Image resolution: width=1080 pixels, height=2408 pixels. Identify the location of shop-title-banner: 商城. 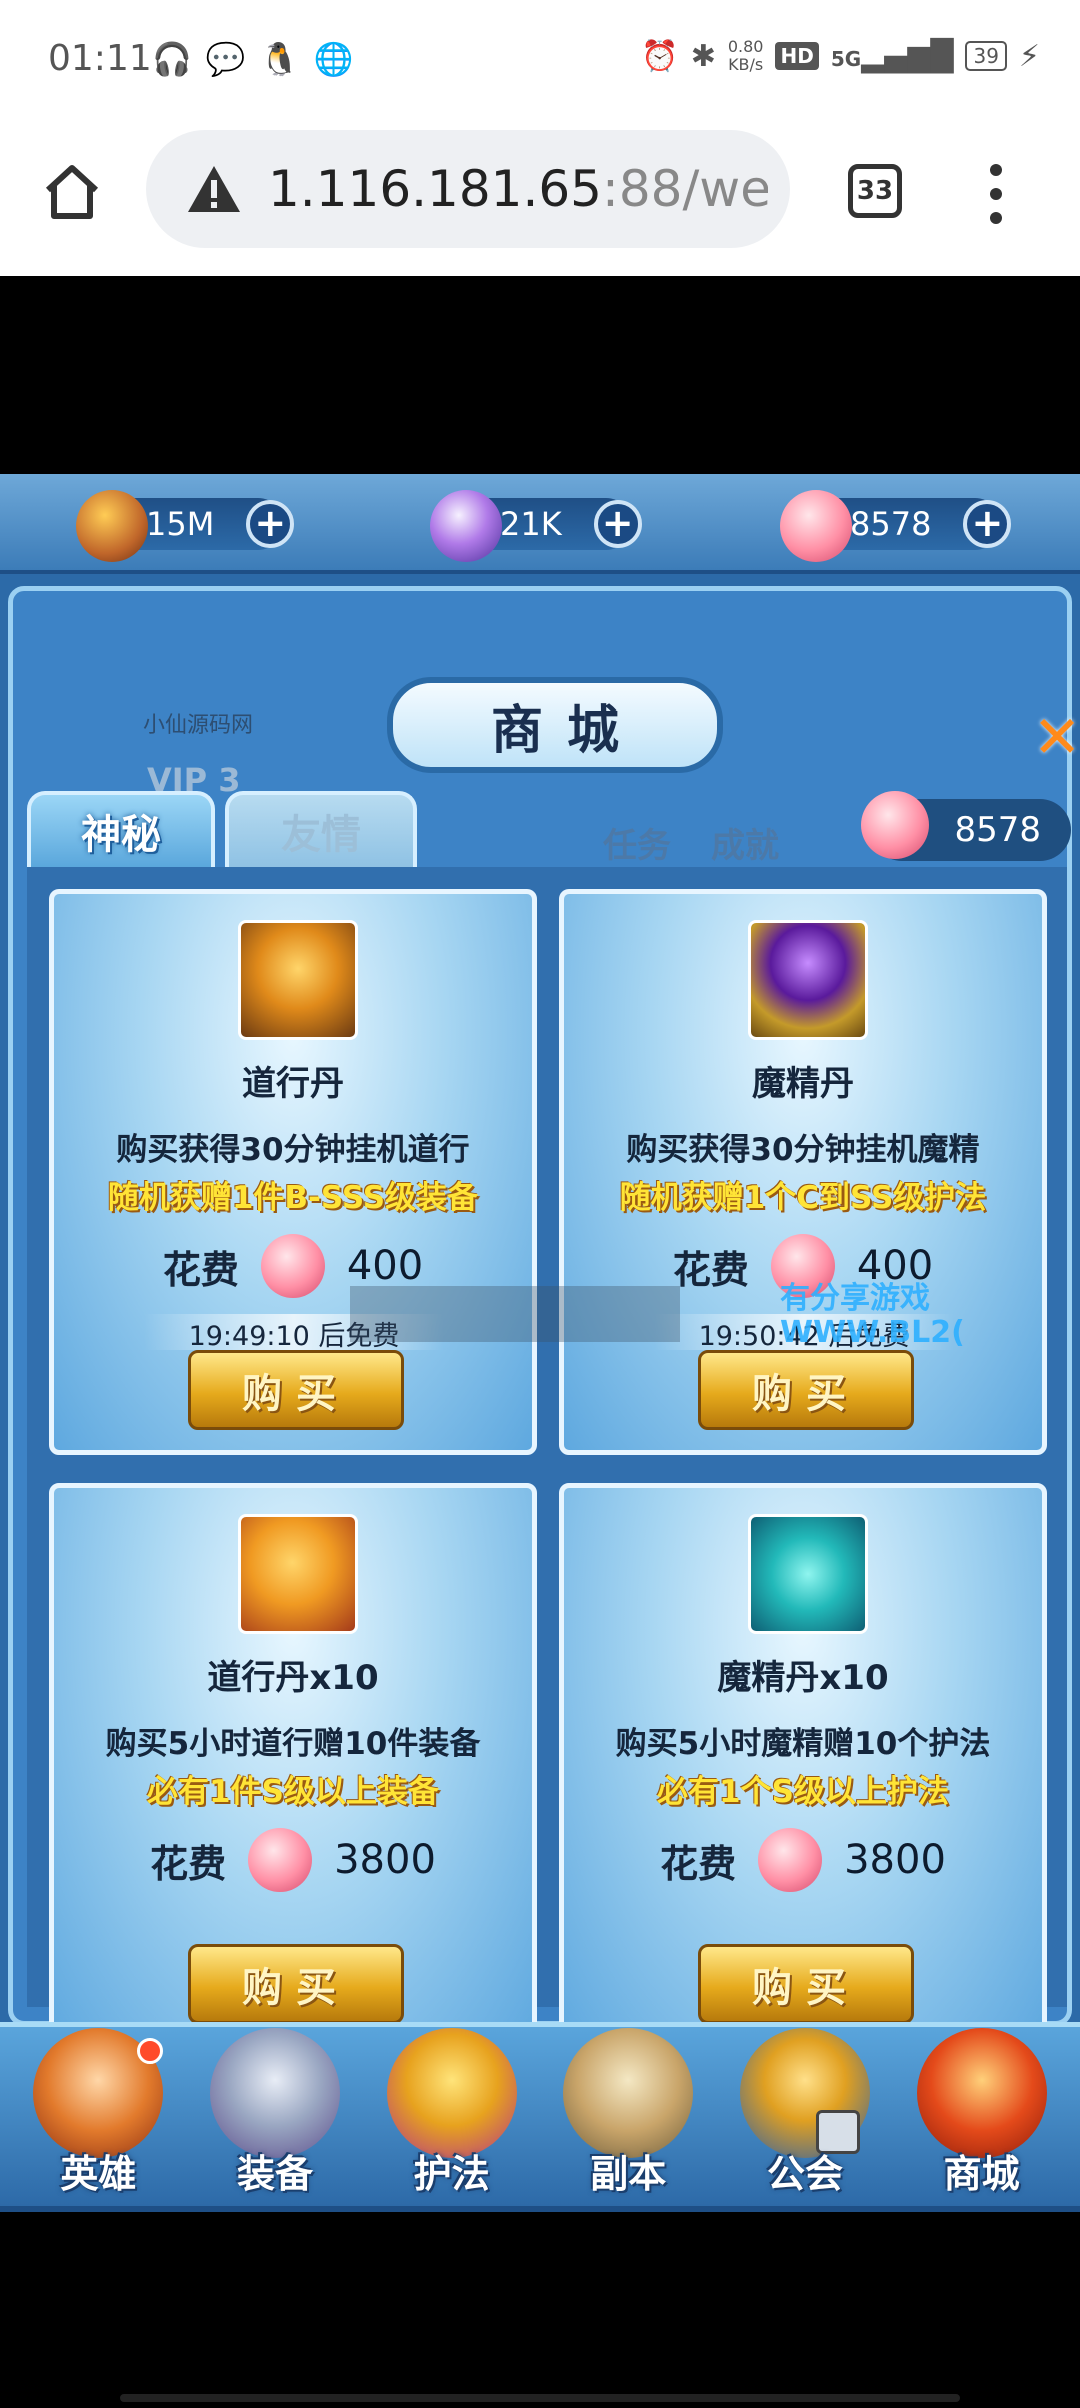
(555, 725).